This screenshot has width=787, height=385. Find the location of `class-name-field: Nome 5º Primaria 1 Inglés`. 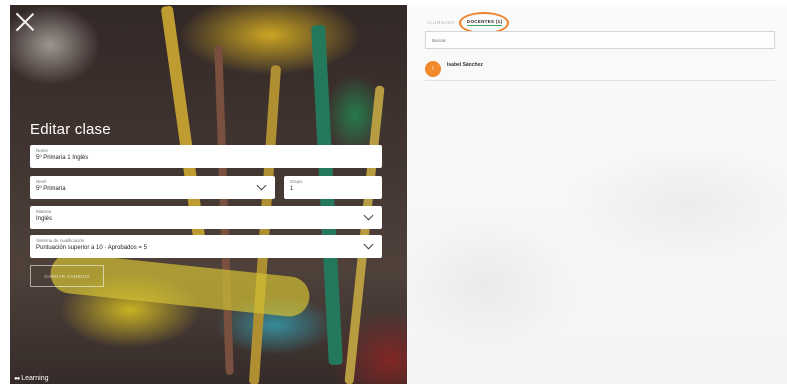

class-name-field: Nome 5º Primaria 1 Inglés is located at coordinates (206, 156).